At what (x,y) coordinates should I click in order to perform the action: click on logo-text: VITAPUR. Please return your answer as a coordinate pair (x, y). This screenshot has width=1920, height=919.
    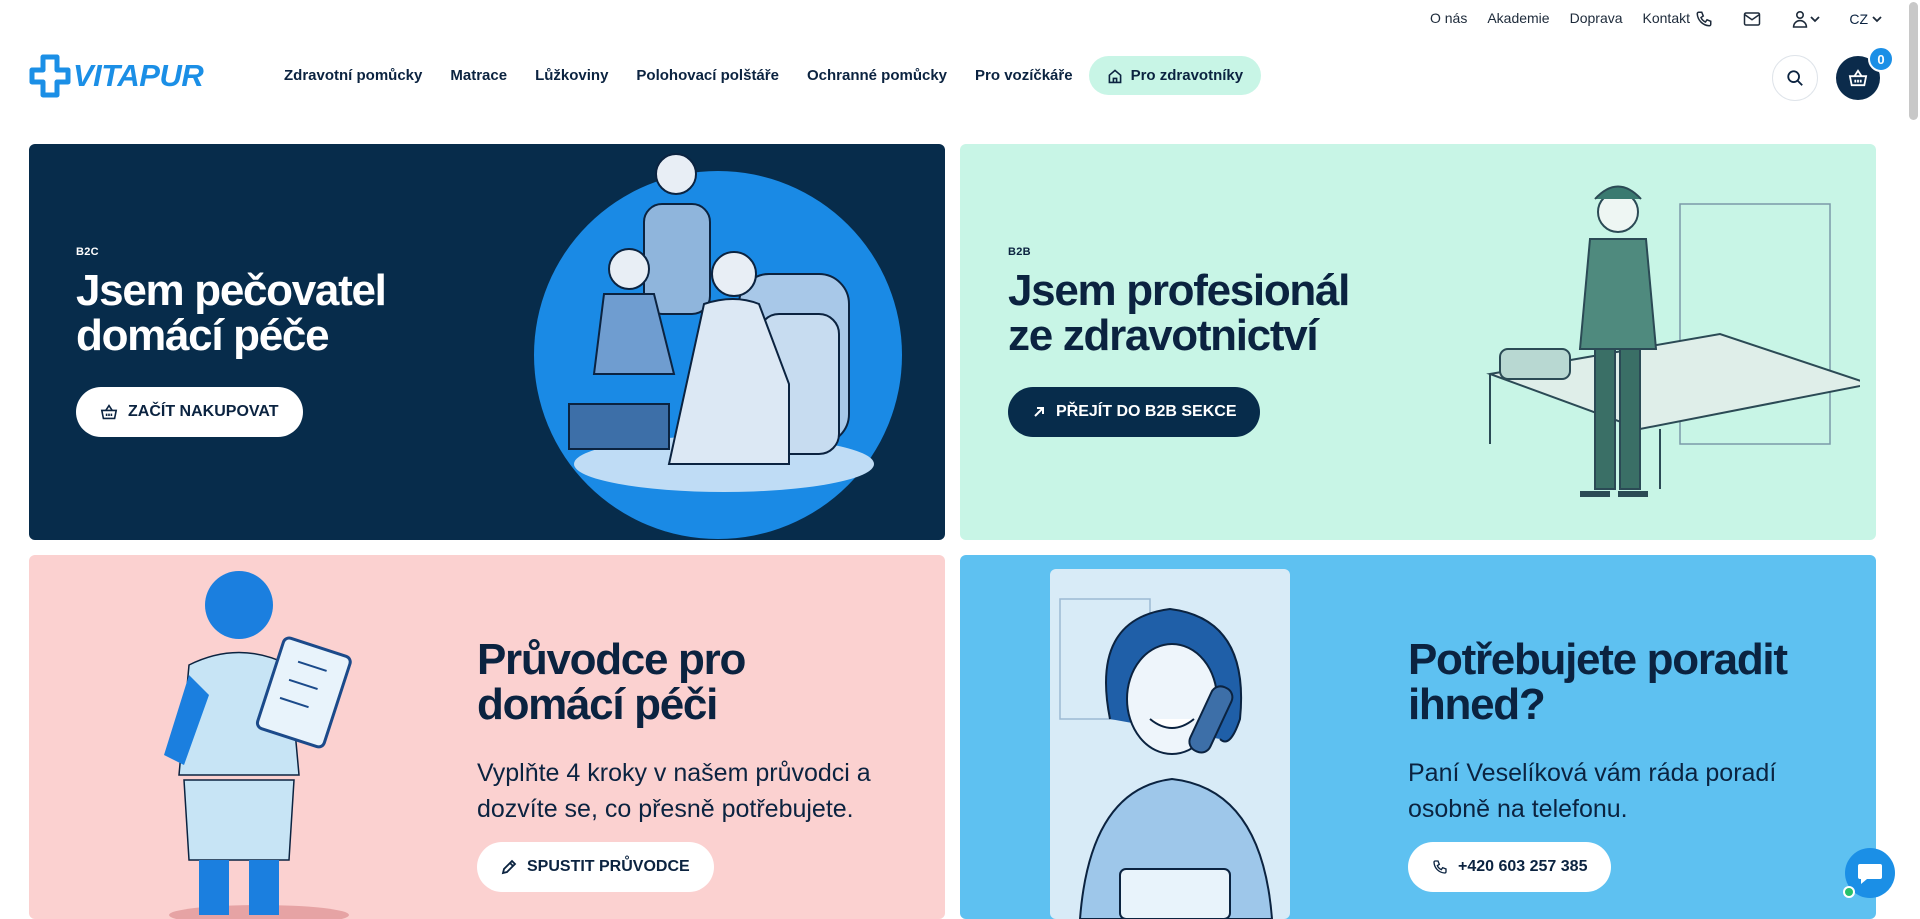
    Looking at the image, I should click on (138, 75).